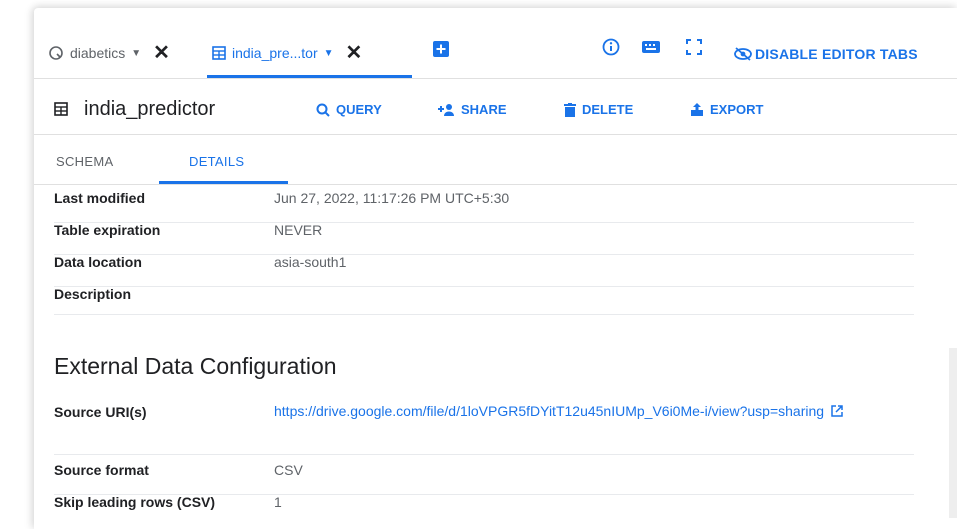 The image size is (957, 529). Describe the element at coordinates (278, 502) in the screenshot. I see `detail-value: 1` at that location.